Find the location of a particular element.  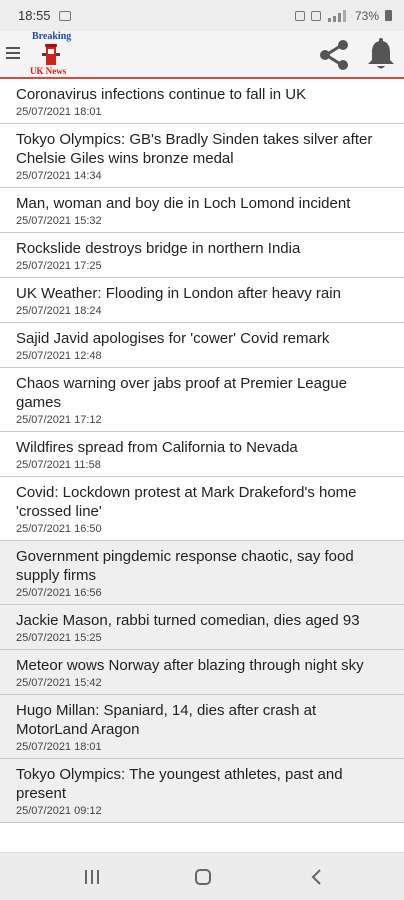

logo-text-bottom: UK News is located at coordinates (48, 71).